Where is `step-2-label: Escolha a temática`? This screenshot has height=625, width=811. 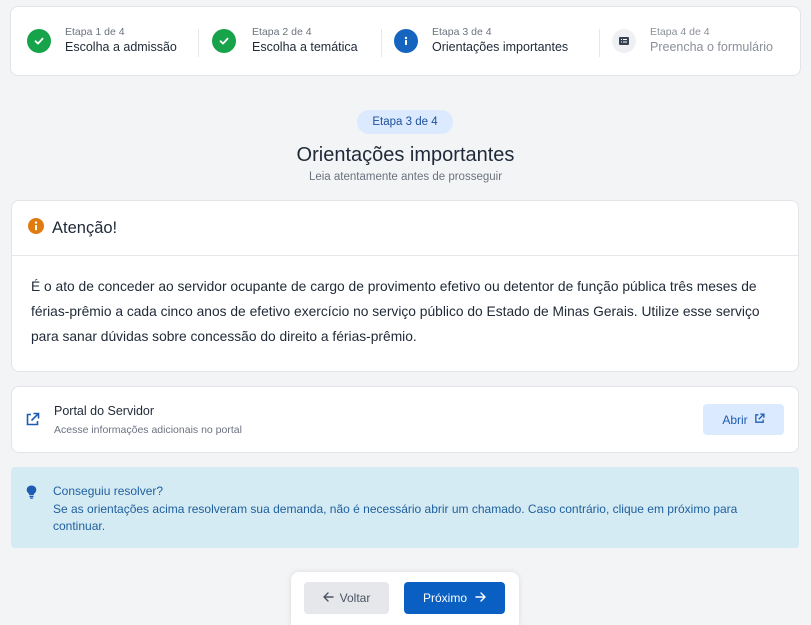 step-2-label: Escolha a temática is located at coordinates (305, 47).